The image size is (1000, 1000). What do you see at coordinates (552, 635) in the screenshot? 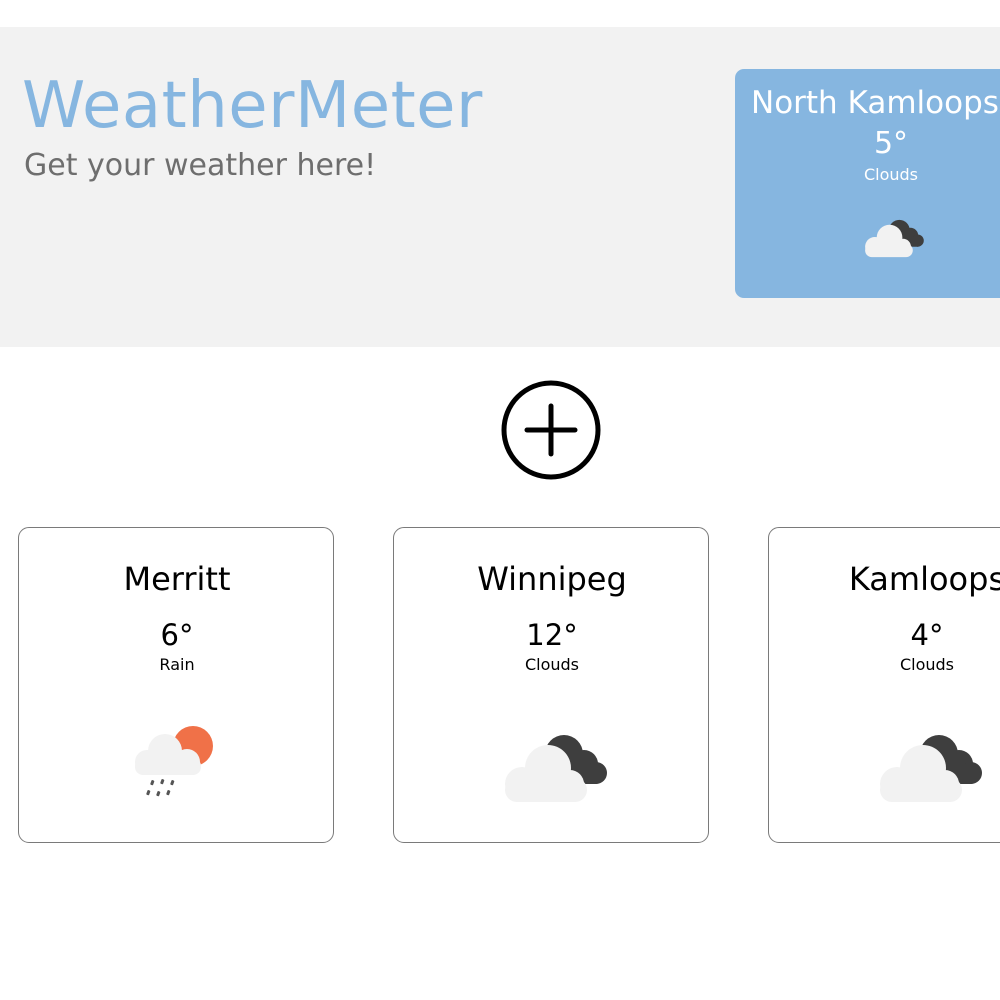
I see `city-temperature: 12°` at bounding box center [552, 635].